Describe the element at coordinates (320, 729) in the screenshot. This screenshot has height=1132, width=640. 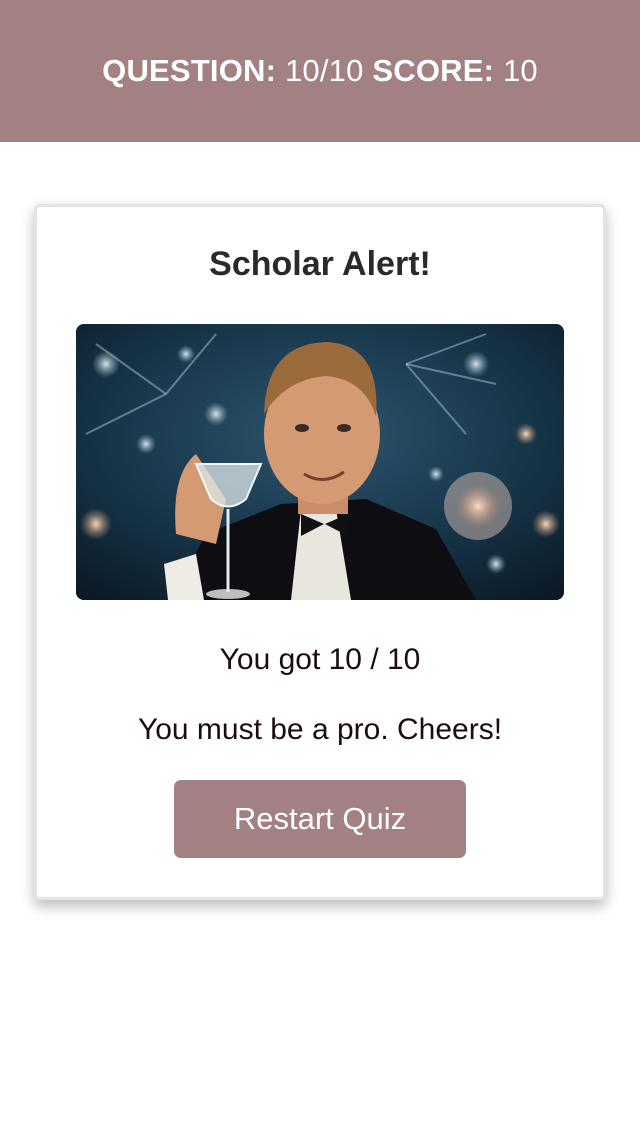
I see `result-message: You must be a pro. Cheers!` at that location.